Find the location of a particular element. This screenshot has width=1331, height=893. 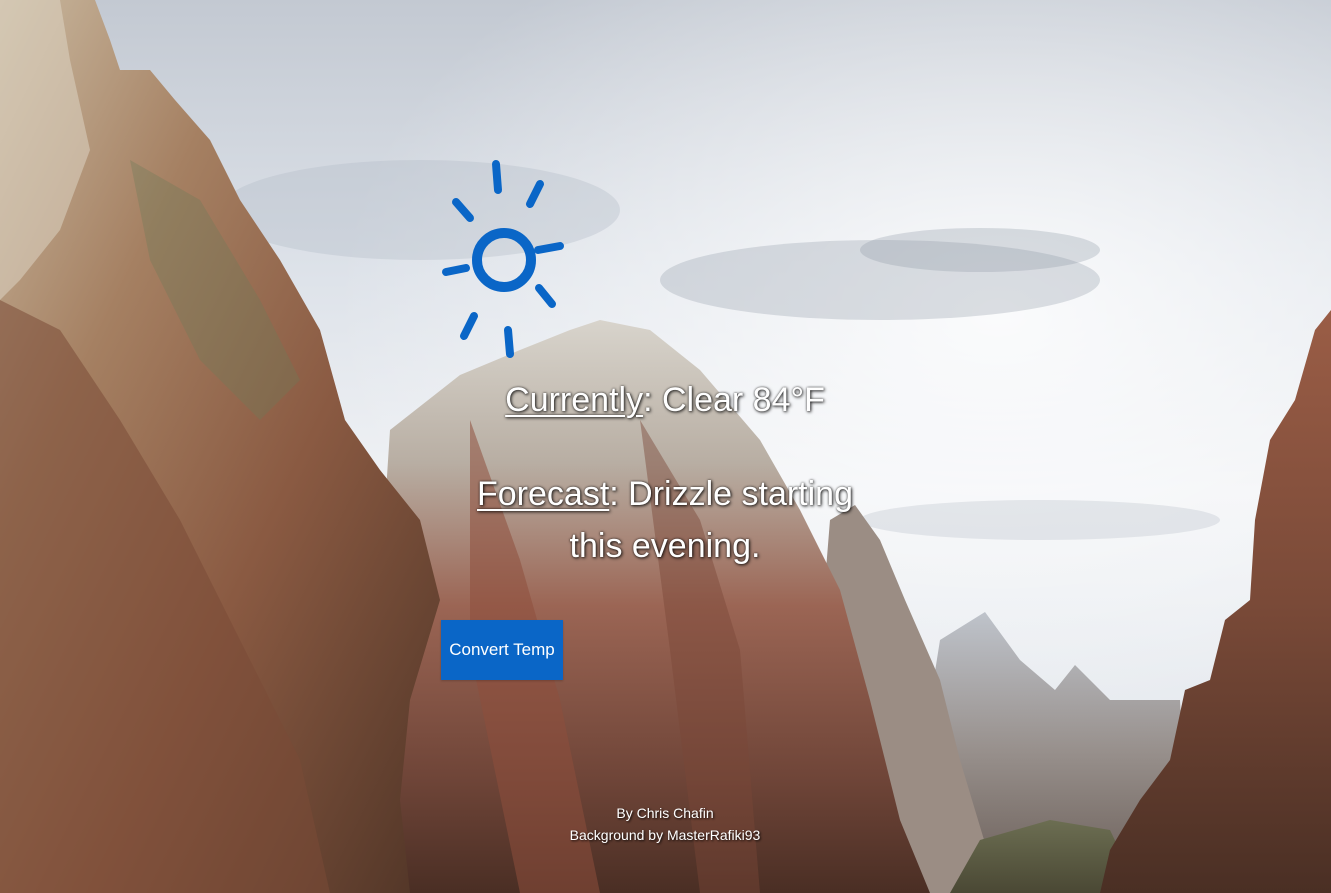

forecast-value: : Drizzle starting this evening. is located at coordinates (711, 520).